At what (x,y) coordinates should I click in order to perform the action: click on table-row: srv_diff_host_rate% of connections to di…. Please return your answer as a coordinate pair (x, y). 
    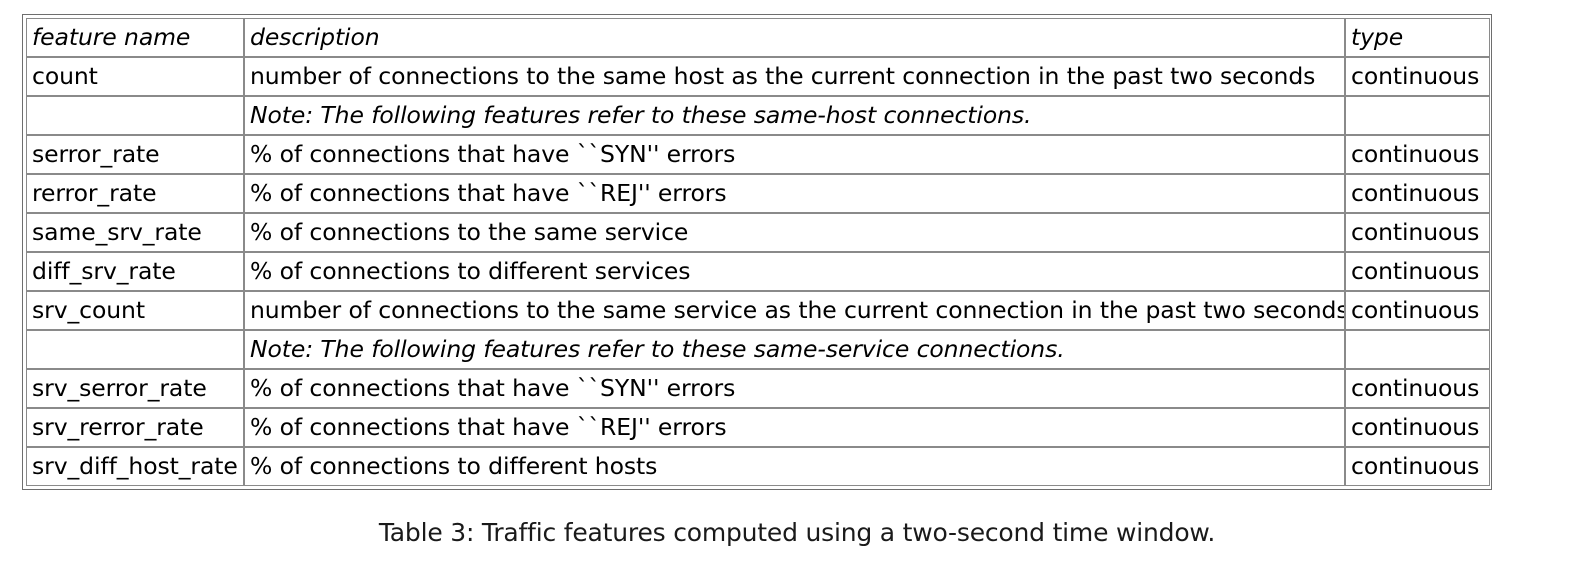
    Looking at the image, I should click on (758, 466).